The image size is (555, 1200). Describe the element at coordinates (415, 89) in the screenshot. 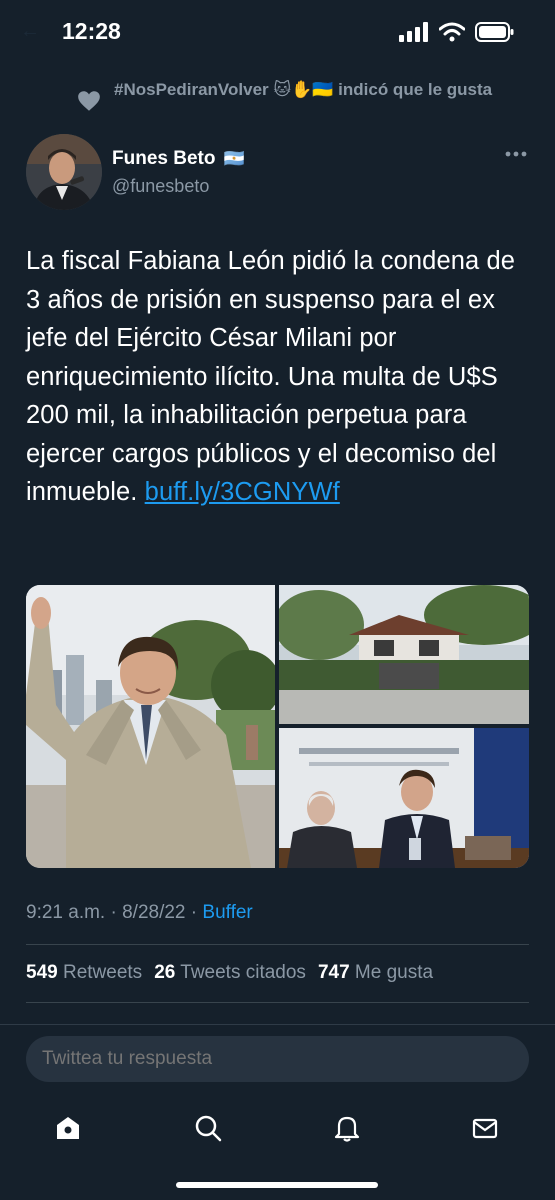

I see `liked-action: indicó que le gusta` at that location.